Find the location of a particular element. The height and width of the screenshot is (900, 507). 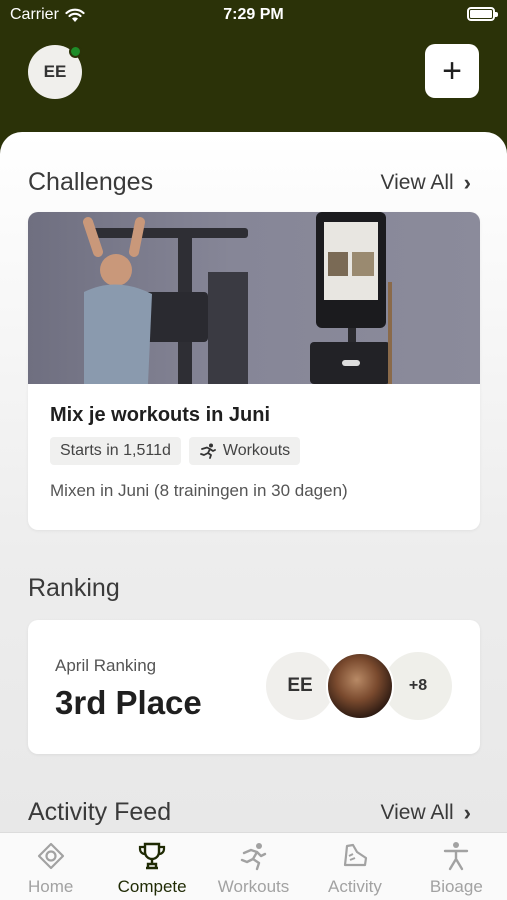

tab-home-label: Home is located at coordinates (51, 886).